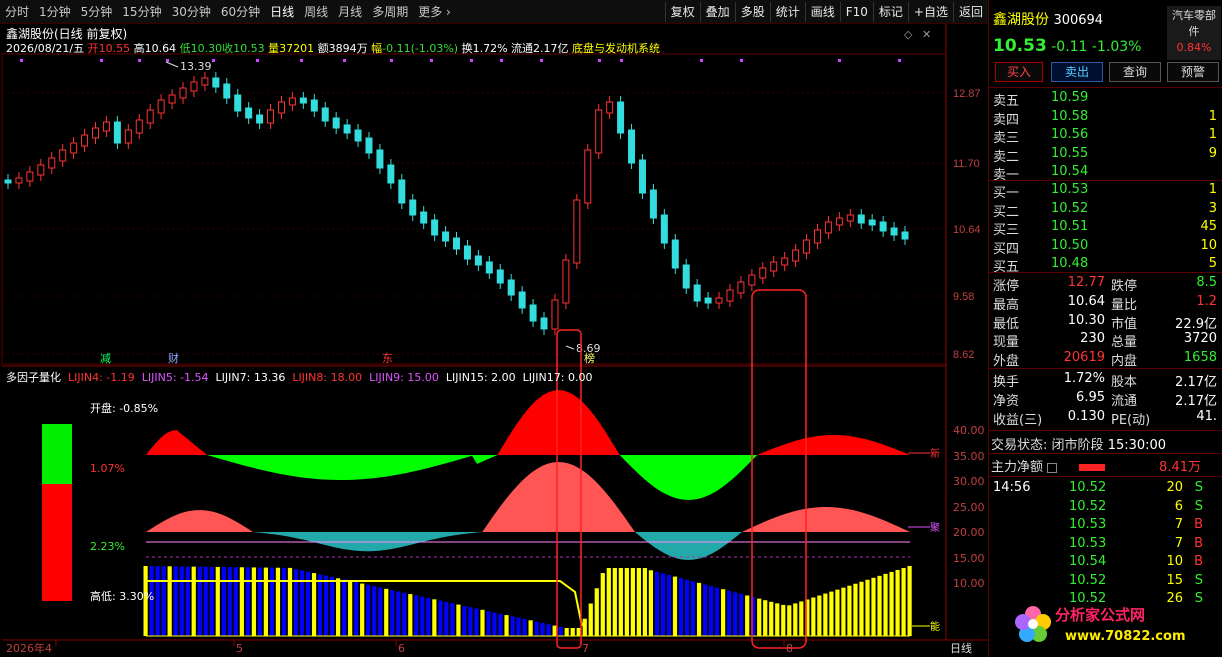 This screenshot has height=657, width=1222. I want to click on ask-row: 卖二 10.55 9, so click(1106, 155).